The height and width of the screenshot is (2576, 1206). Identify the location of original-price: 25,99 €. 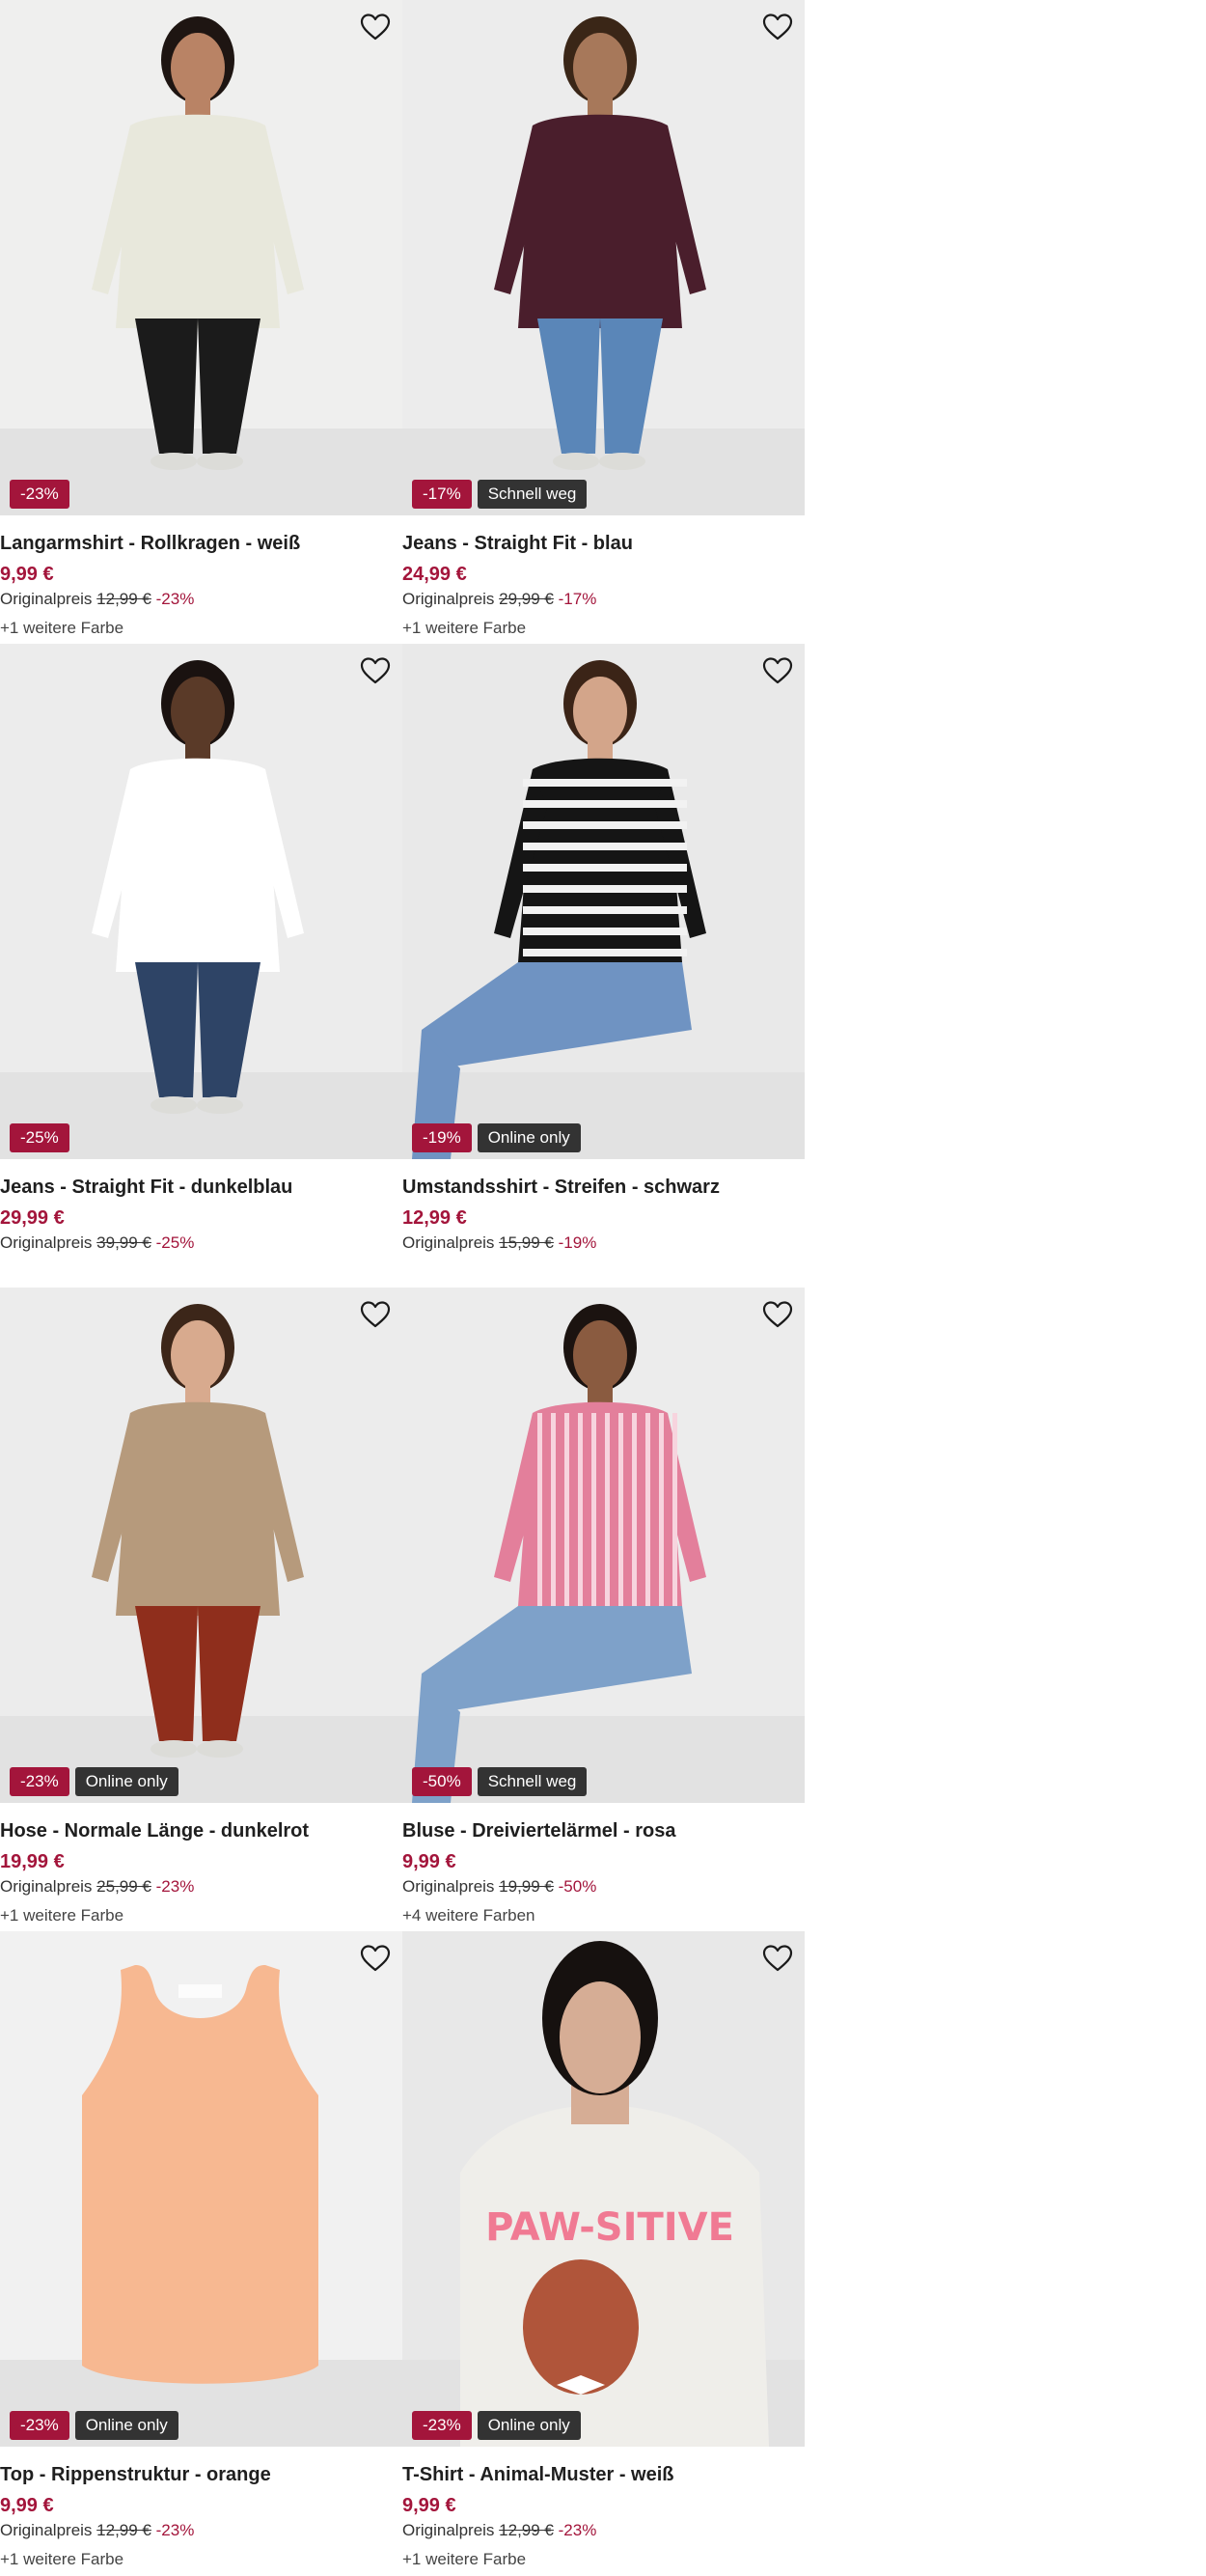
(123, 1886).